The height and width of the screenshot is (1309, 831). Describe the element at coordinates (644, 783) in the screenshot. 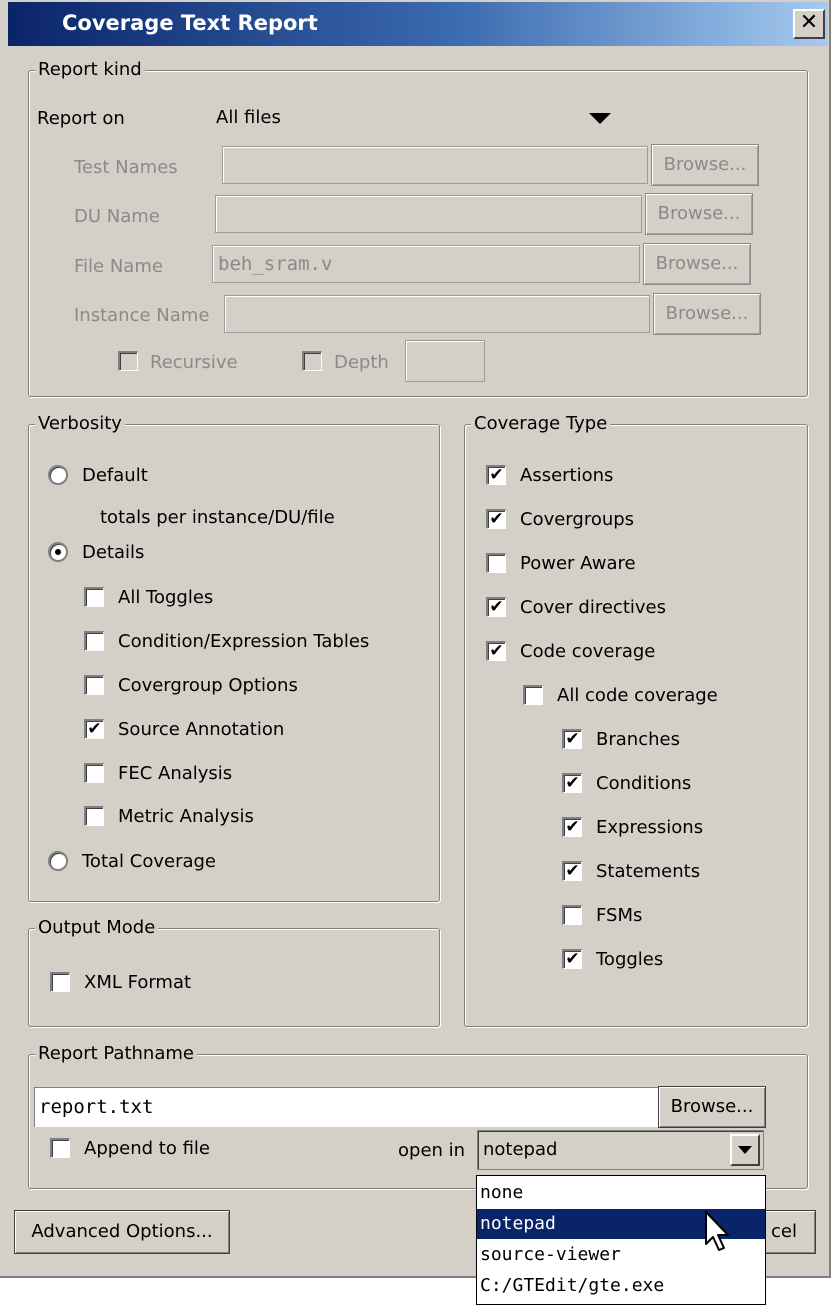

I see `conditions-label: Conditions` at that location.